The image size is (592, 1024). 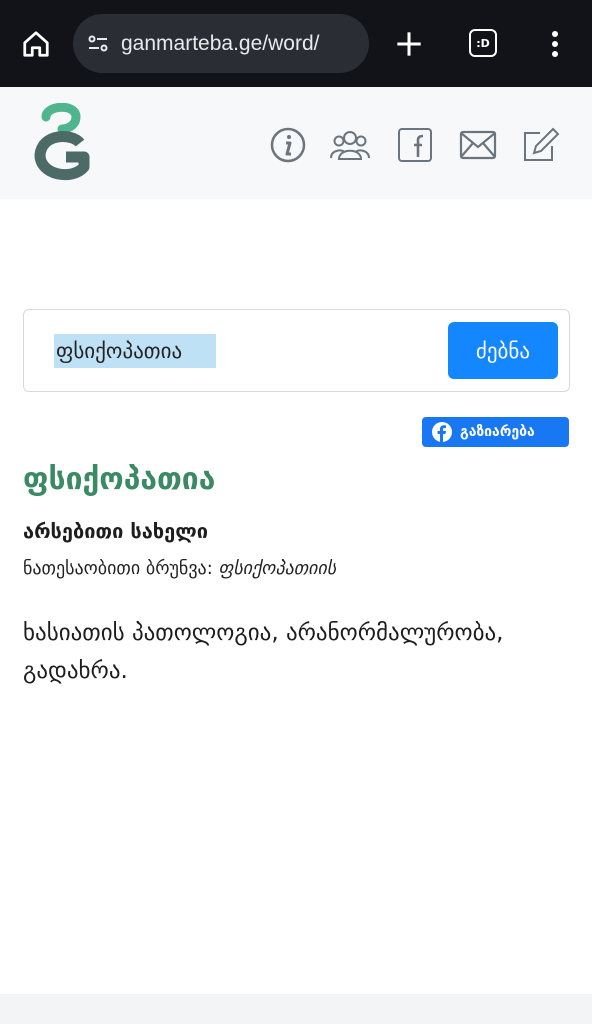 I want to click on users-icon, so click(x=350, y=145).